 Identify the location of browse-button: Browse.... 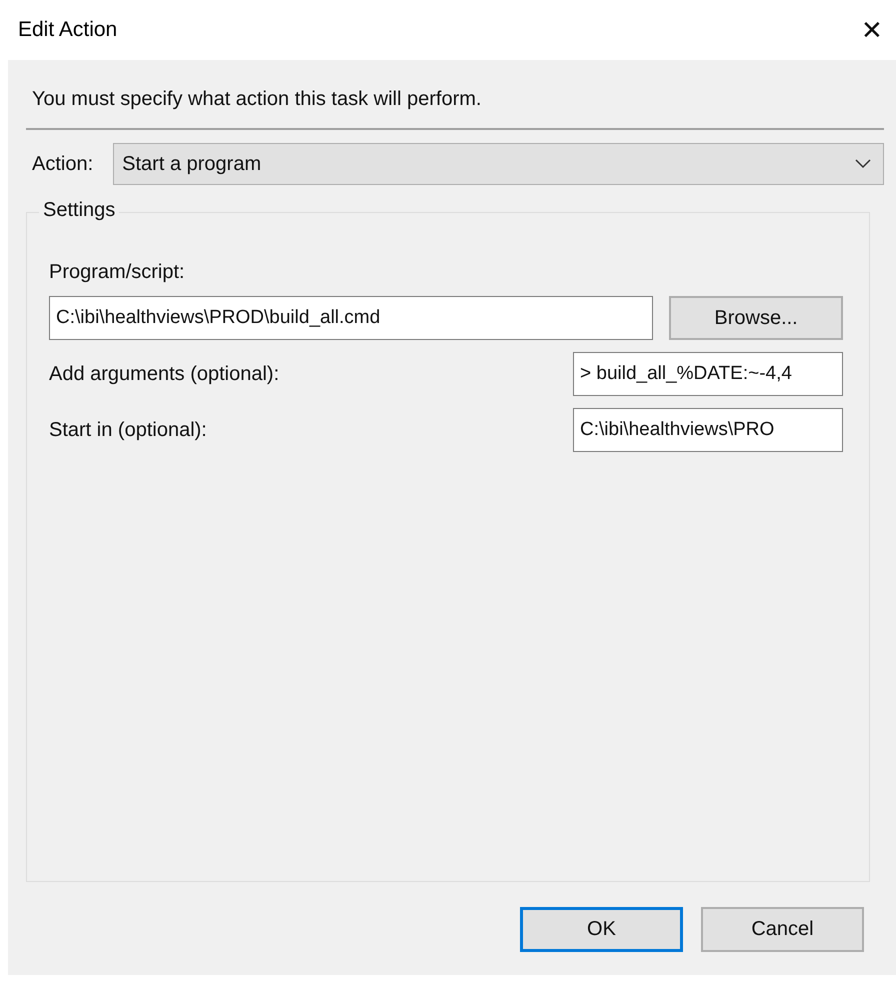
(756, 318).